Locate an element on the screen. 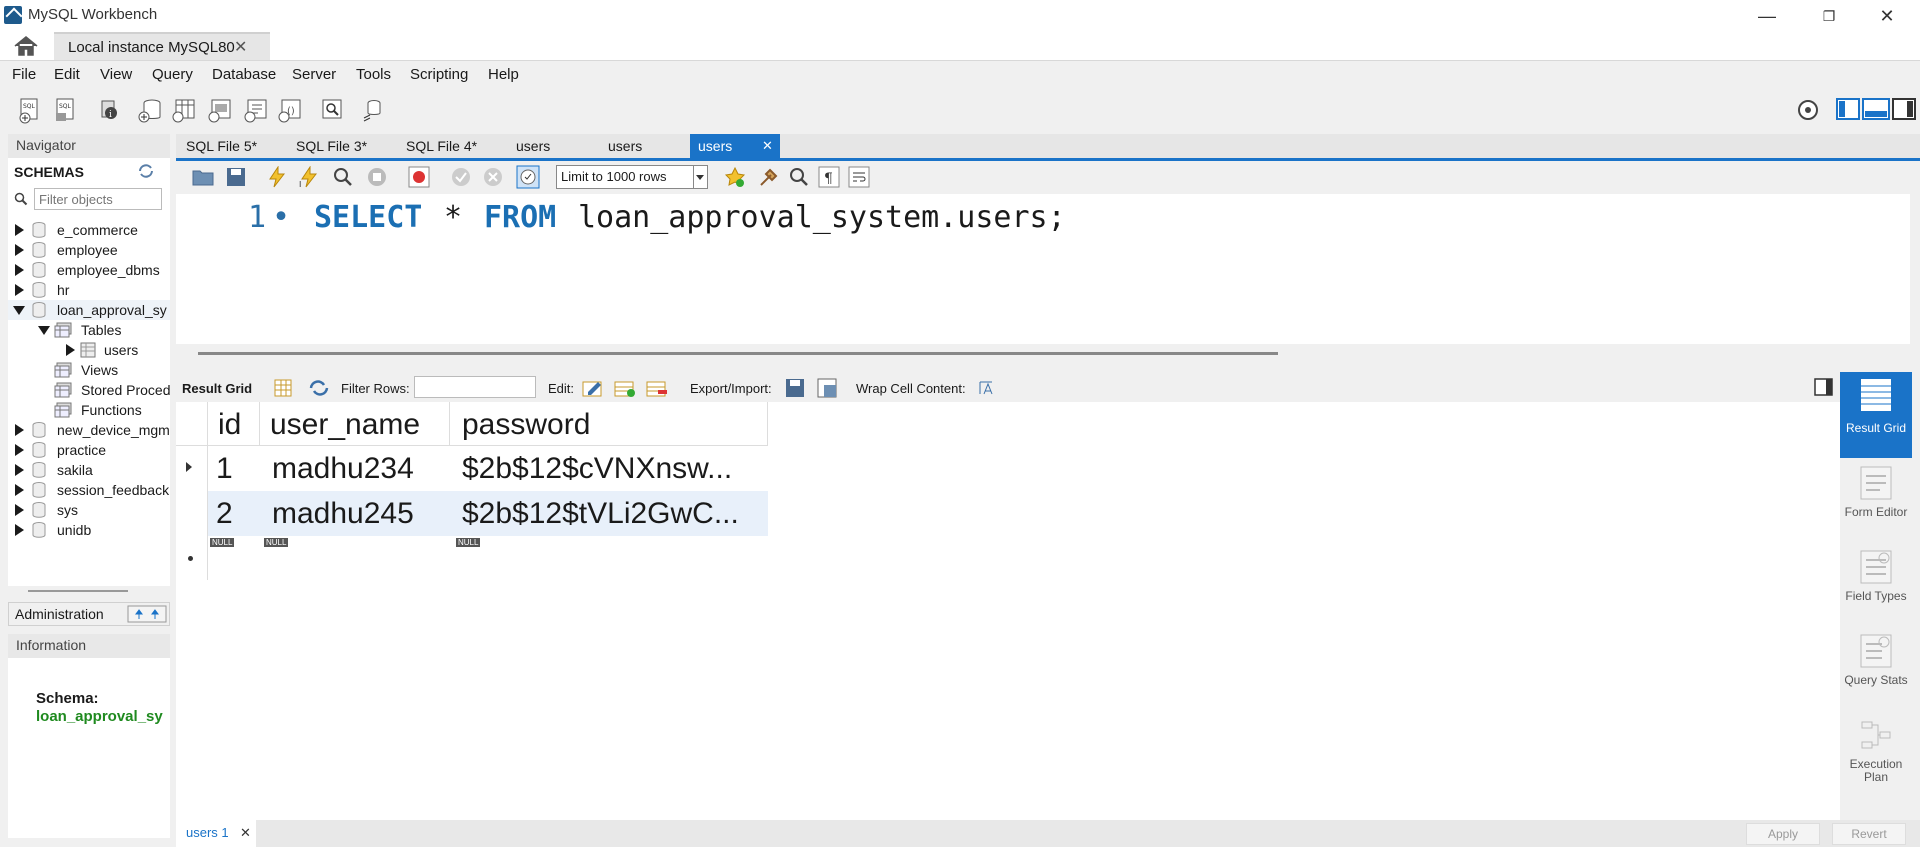 The height and width of the screenshot is (847, 1920). schema-item: employee is located at coordinates (89, 250).